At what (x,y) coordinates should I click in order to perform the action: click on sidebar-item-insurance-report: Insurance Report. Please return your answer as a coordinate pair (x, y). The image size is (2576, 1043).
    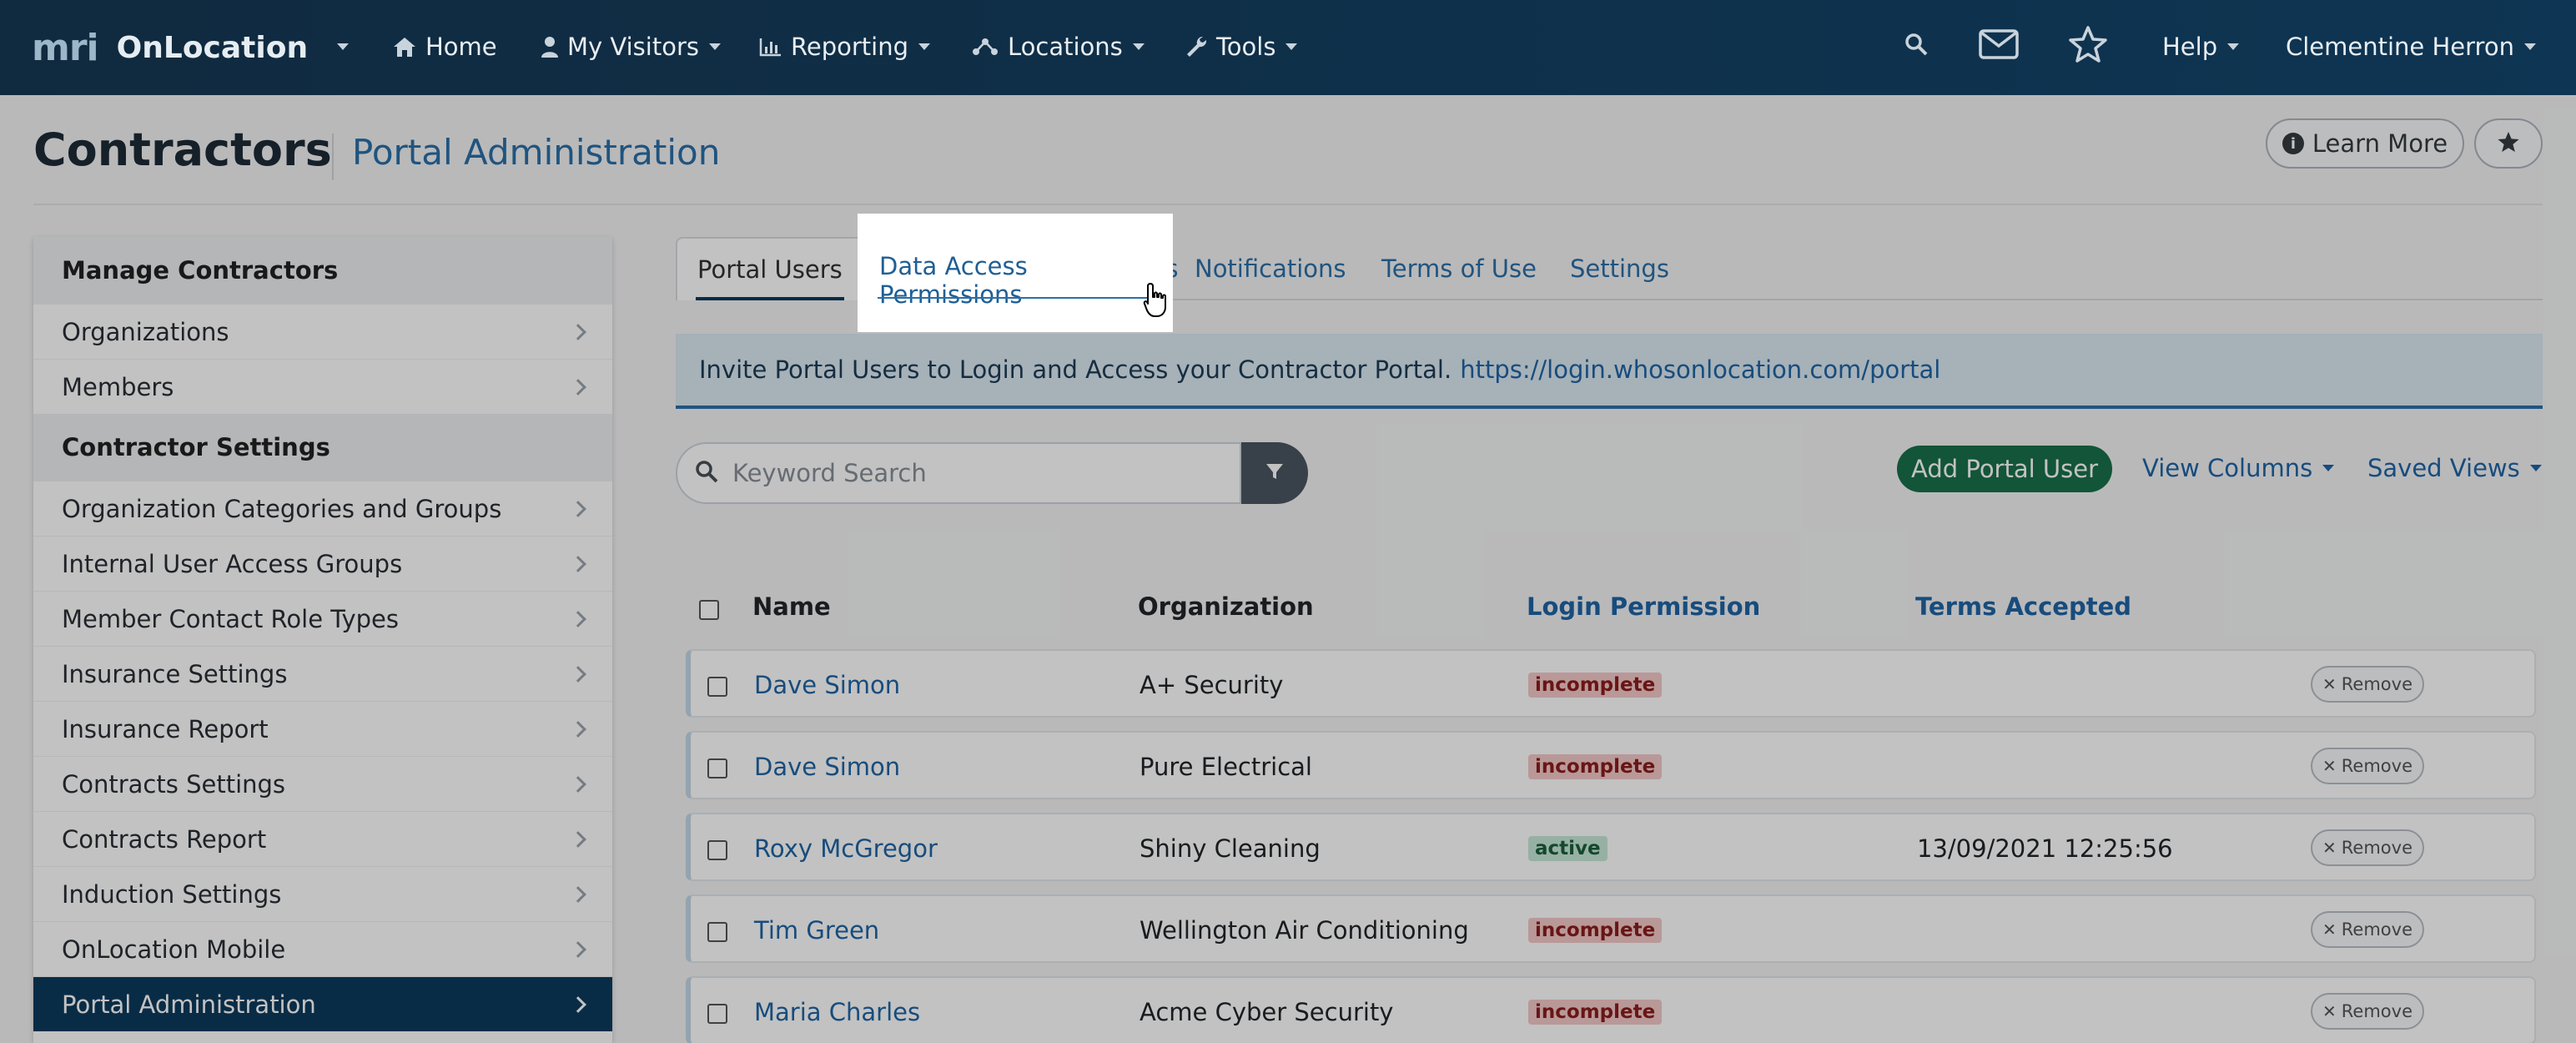
    Looking at the image, I should click on (322, 729).